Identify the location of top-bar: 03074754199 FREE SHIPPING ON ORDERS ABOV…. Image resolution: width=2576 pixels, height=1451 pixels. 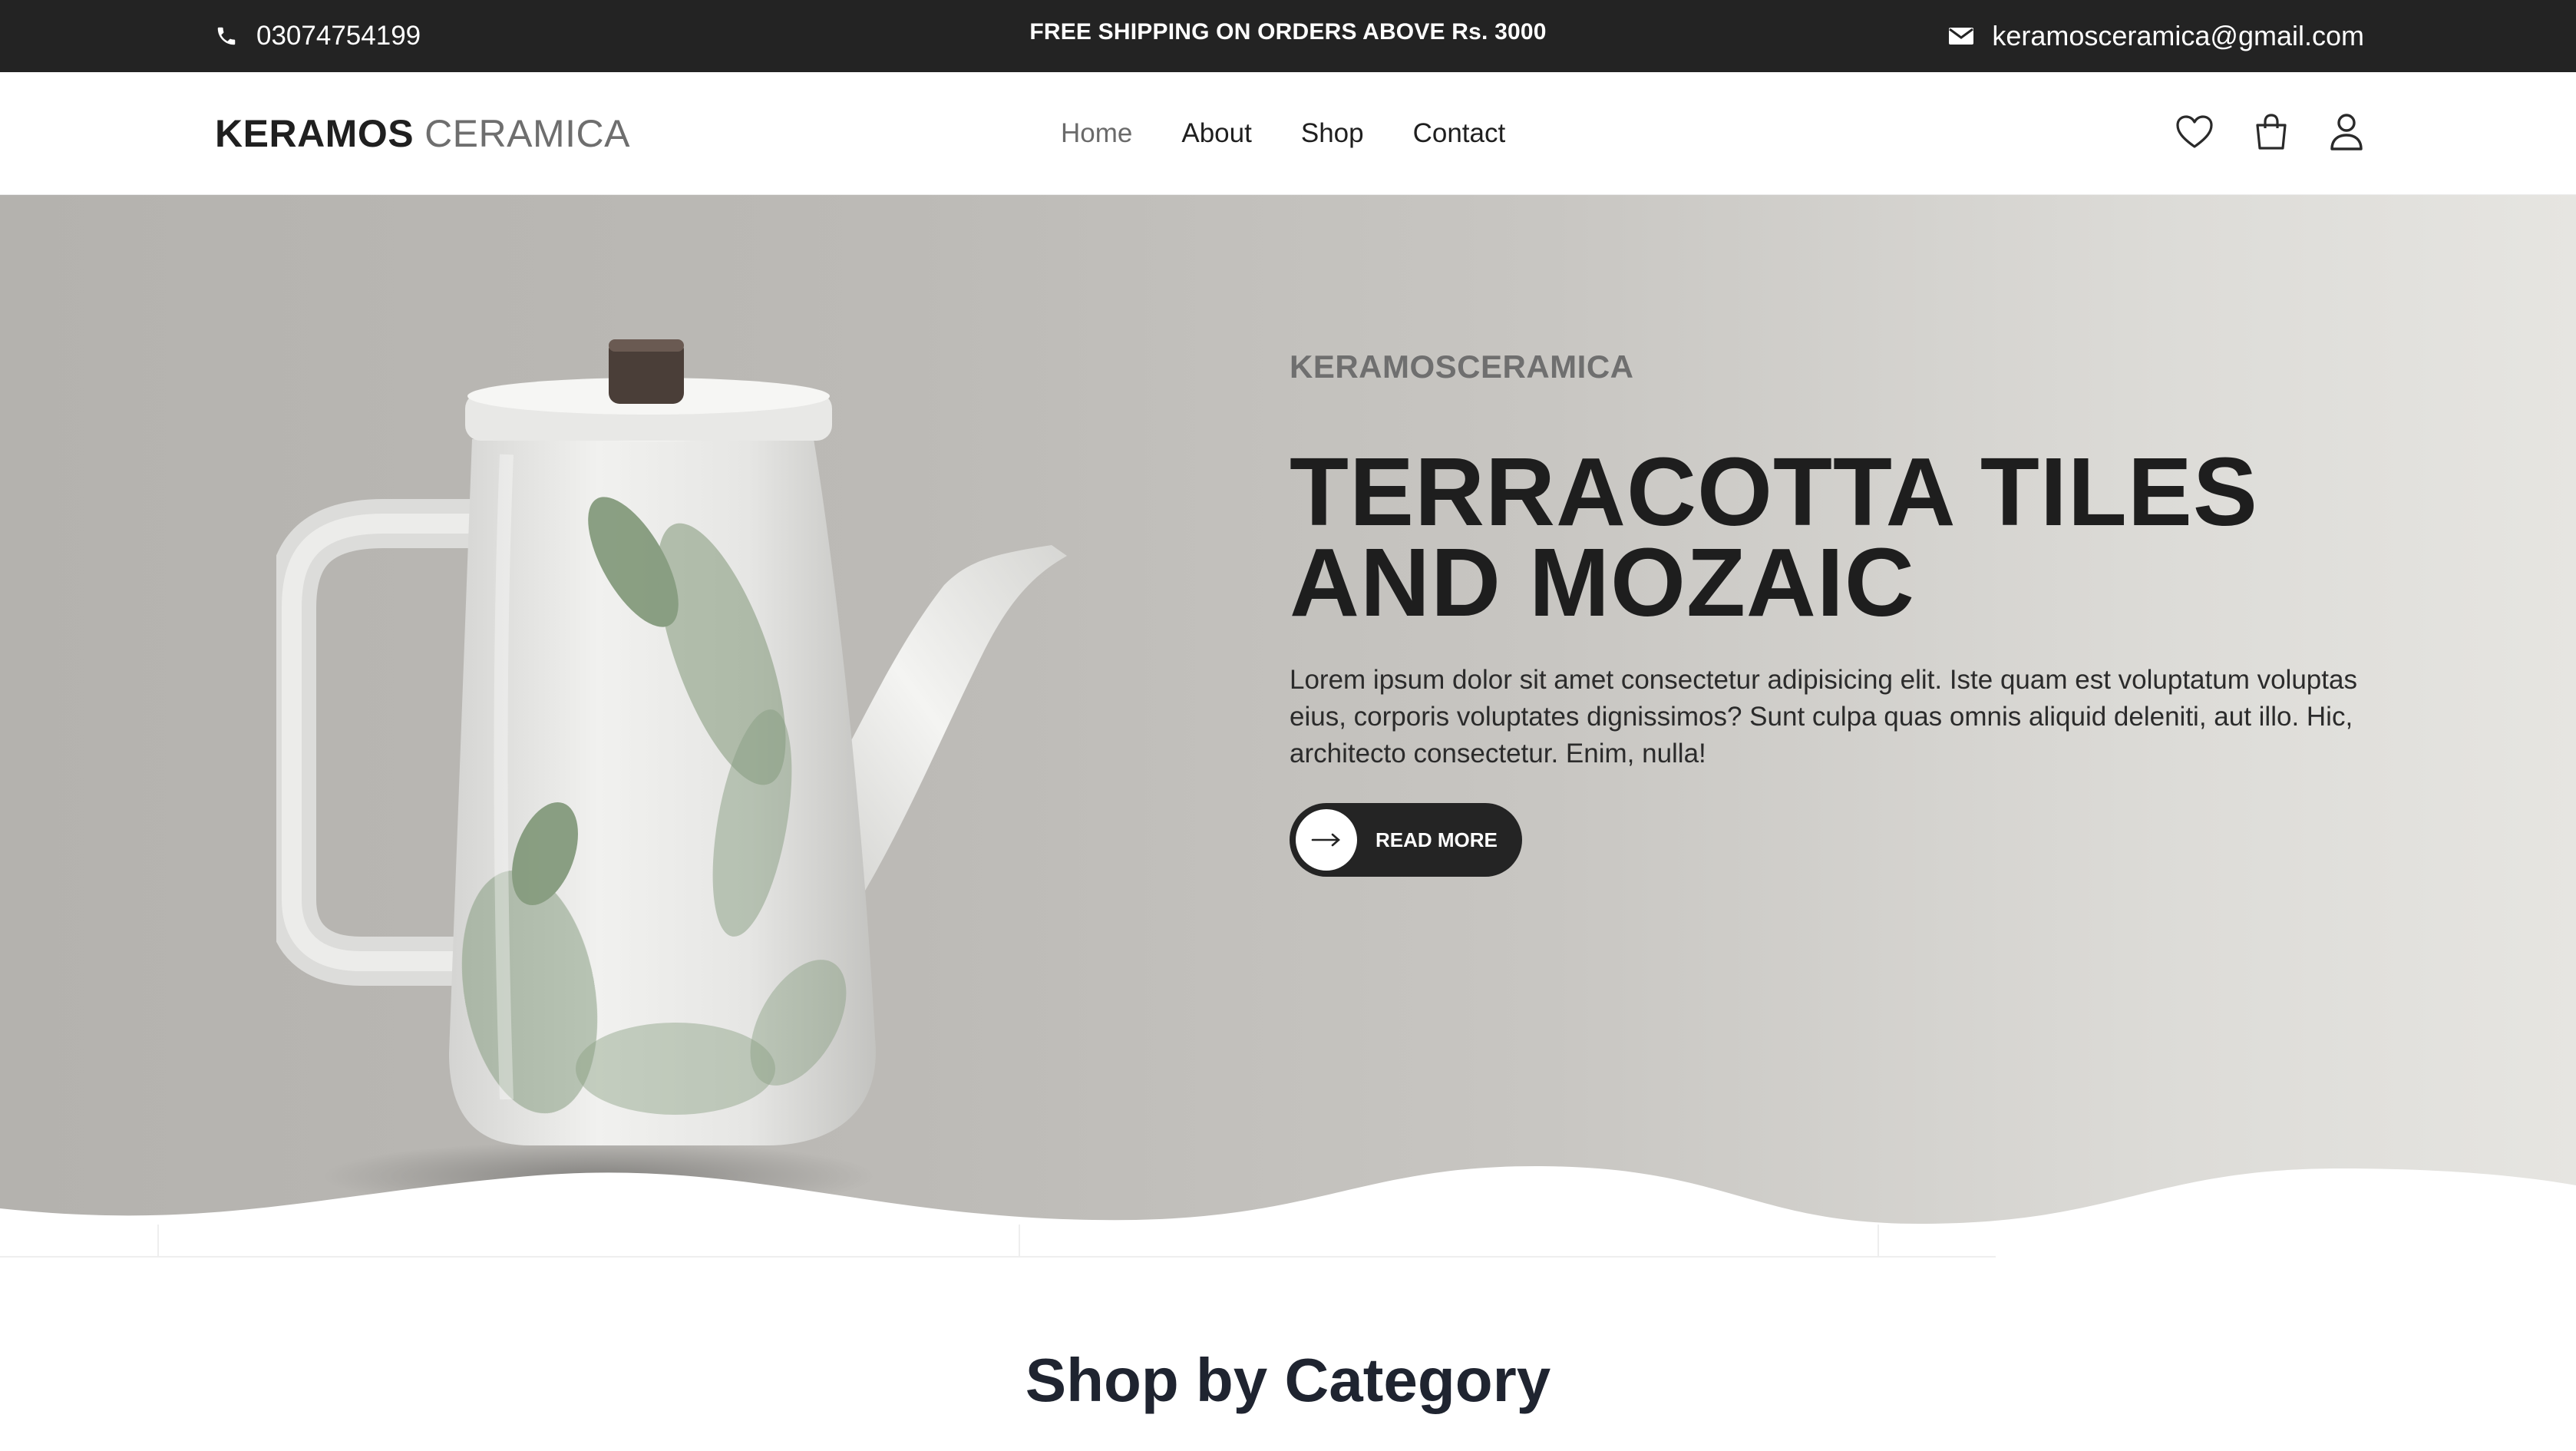
(1288, 36).